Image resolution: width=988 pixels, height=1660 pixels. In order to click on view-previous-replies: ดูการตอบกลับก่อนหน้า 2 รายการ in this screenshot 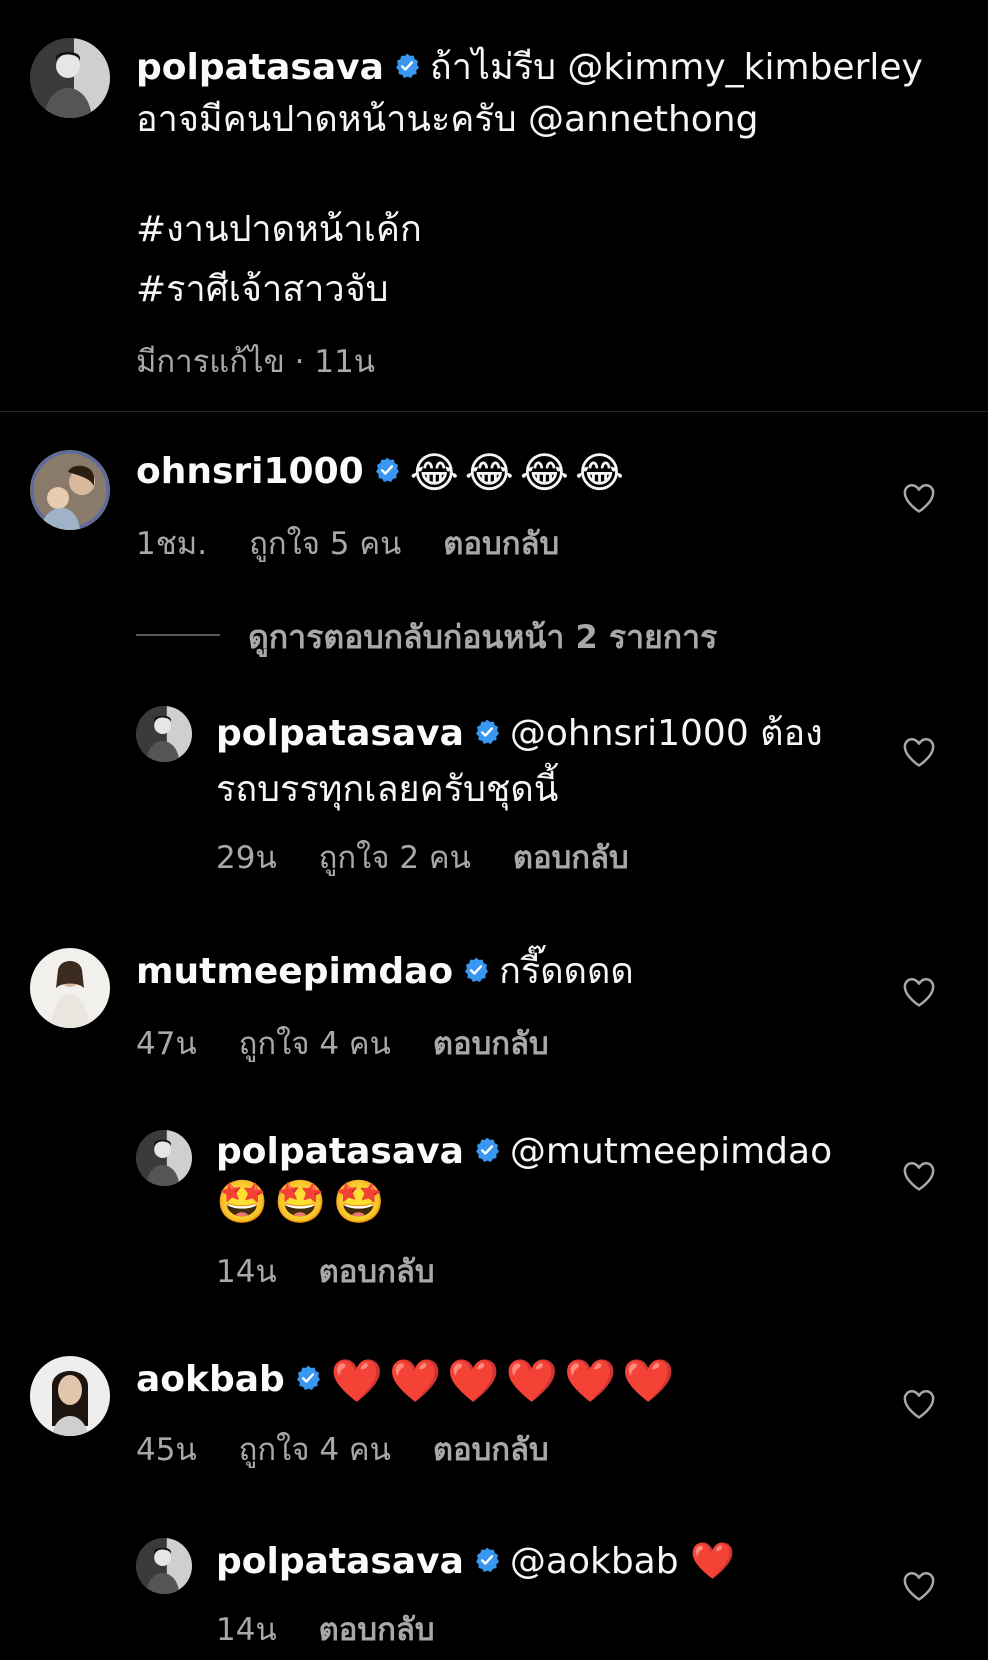, I will do `click(426, 637)`.